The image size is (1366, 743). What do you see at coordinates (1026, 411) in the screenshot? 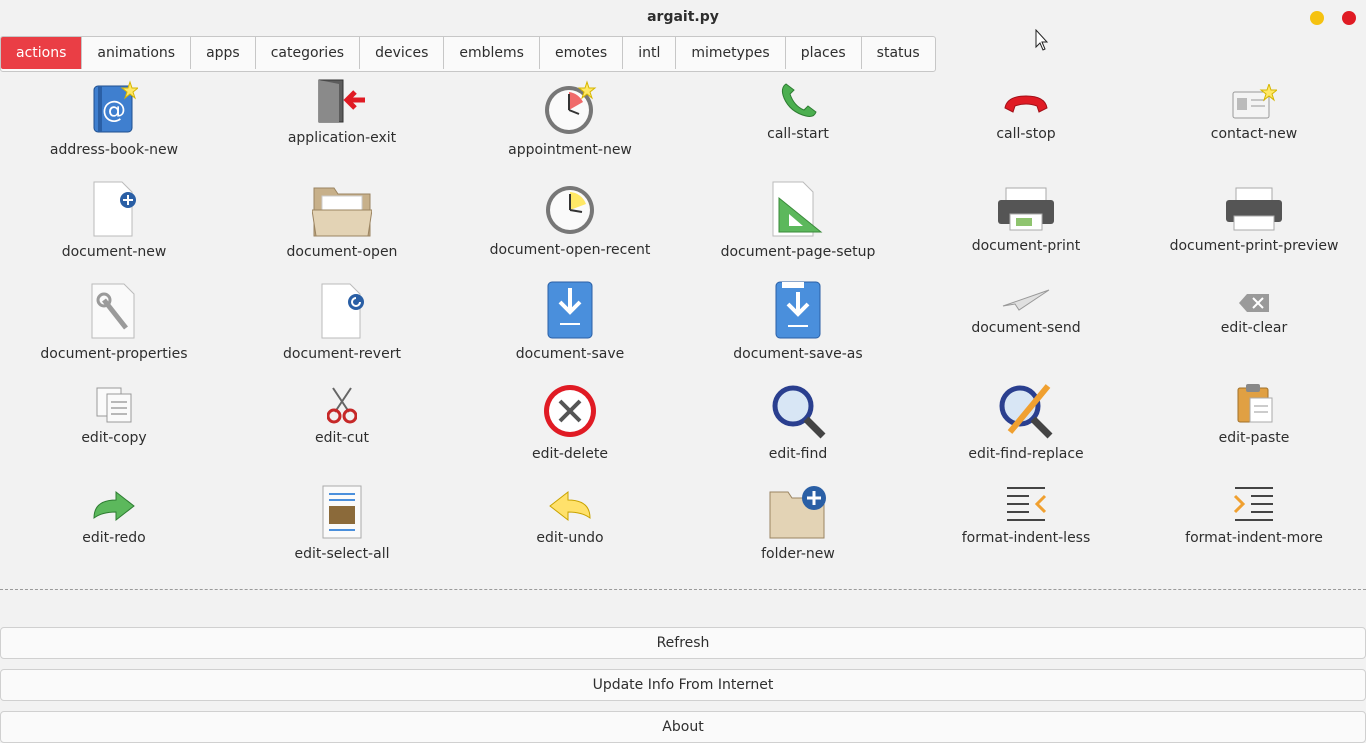
I see `find-replace-icon` at bounding box center [1026, 411].